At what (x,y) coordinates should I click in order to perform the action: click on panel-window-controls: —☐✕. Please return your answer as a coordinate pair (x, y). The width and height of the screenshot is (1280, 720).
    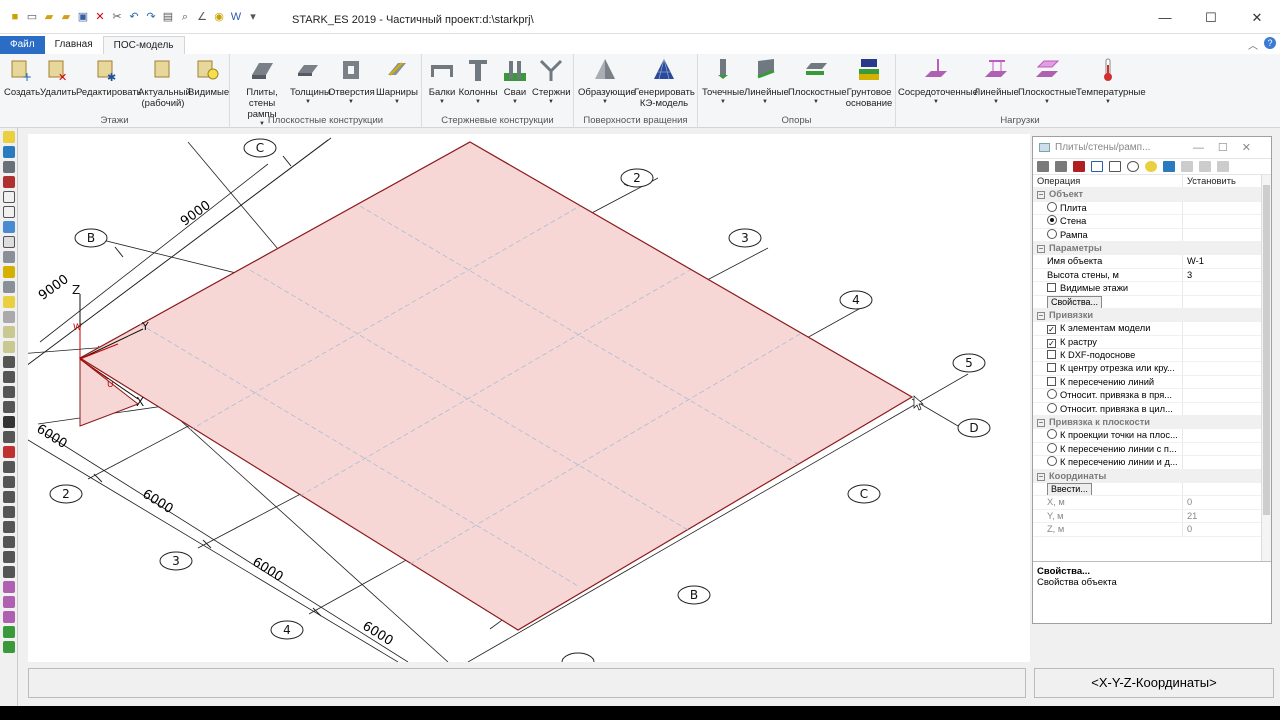
    Looking at the image, I should click on (1229, 148).